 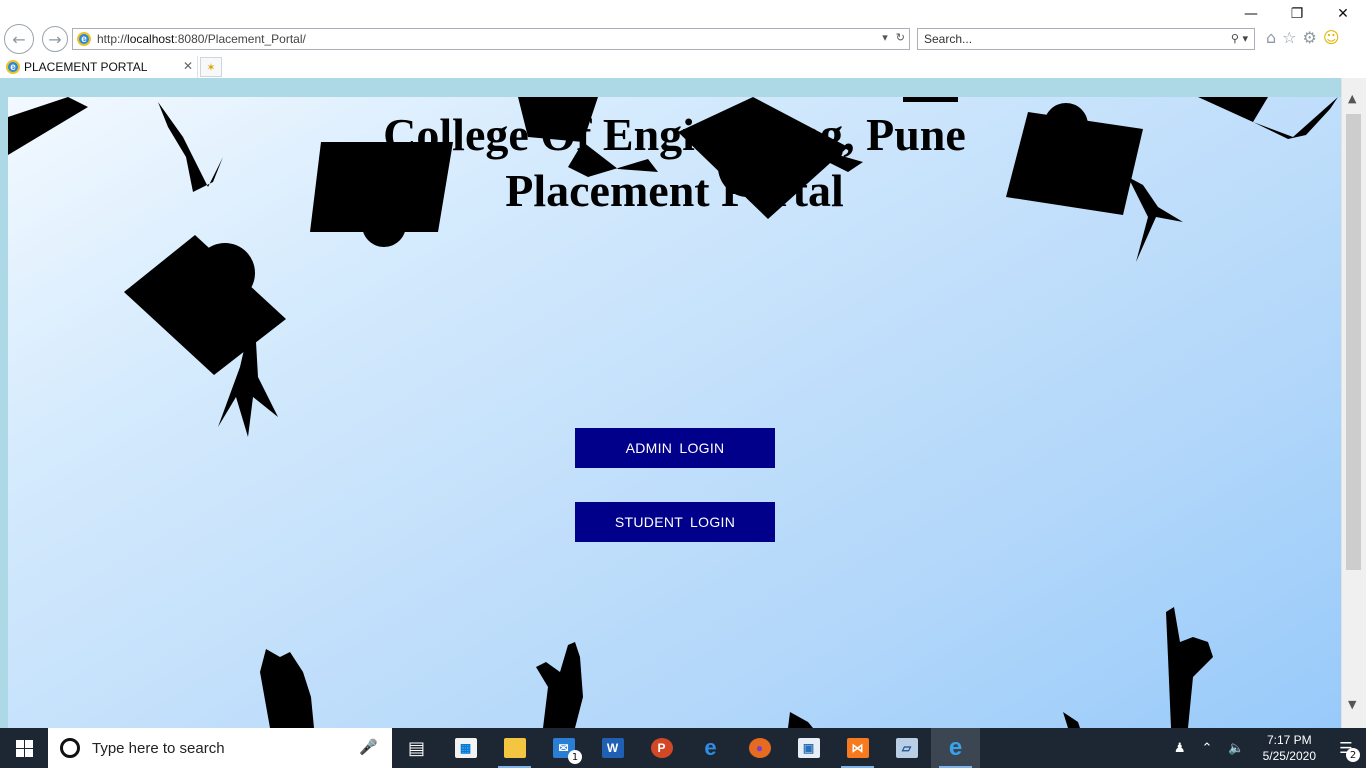 I want to click on word-icon: W, so click(x=612, y=748).